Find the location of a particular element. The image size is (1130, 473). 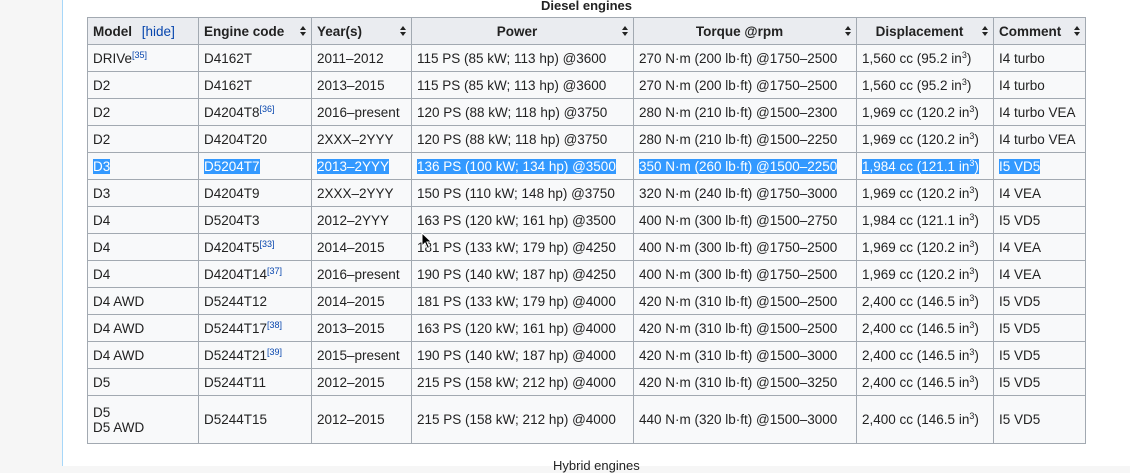

col-header-power: Power is located at coordinates (522, 31).